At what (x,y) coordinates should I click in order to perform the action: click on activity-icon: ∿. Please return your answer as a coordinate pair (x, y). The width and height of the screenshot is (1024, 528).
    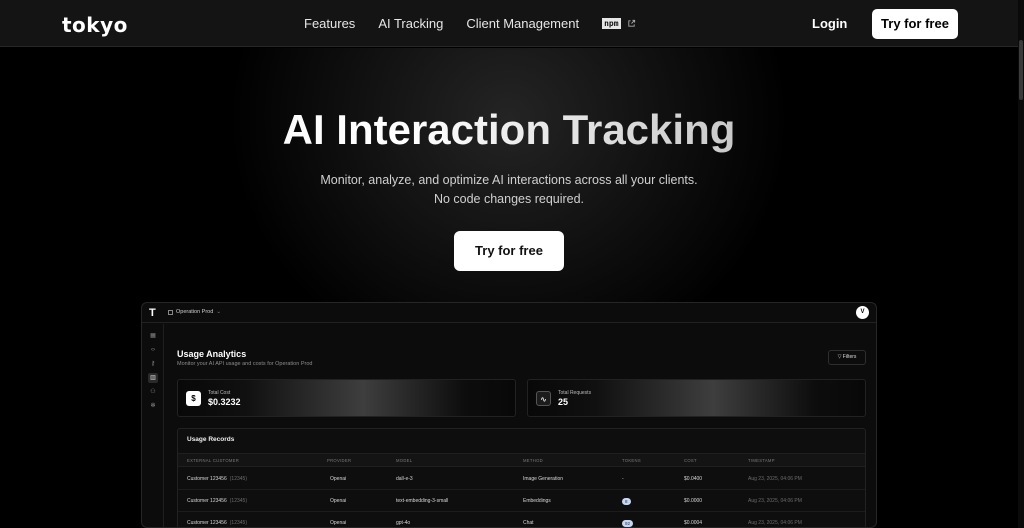
    Looking at the image, I should click on (543, 398).